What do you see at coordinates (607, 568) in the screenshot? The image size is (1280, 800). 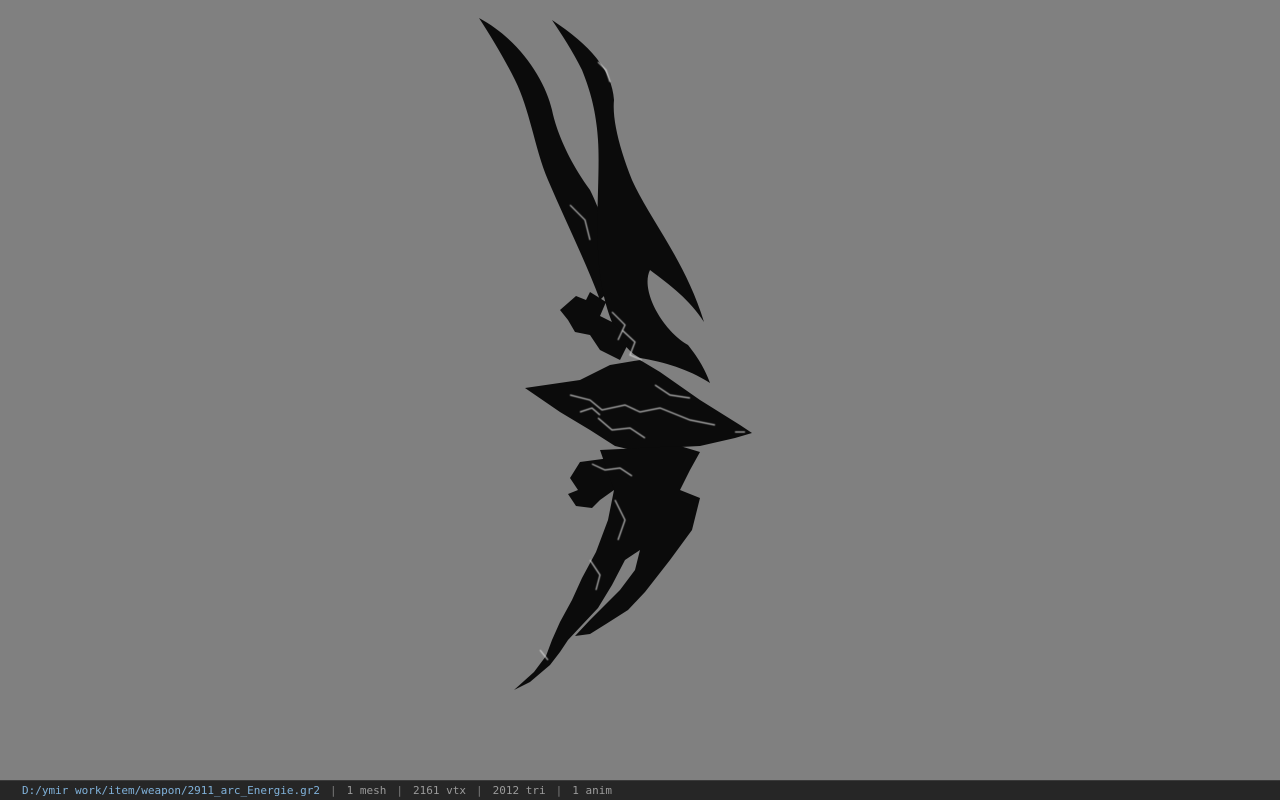 I see `bow-lower-limb` at bounding box center [607, 568].